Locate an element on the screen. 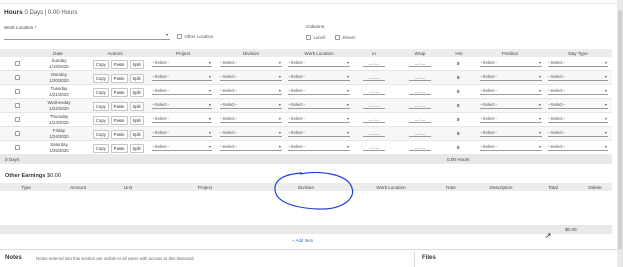 The width and height of the screenshot is (623, 267). row-actions: Copy Paste Split is located at coordinates (118, 78).